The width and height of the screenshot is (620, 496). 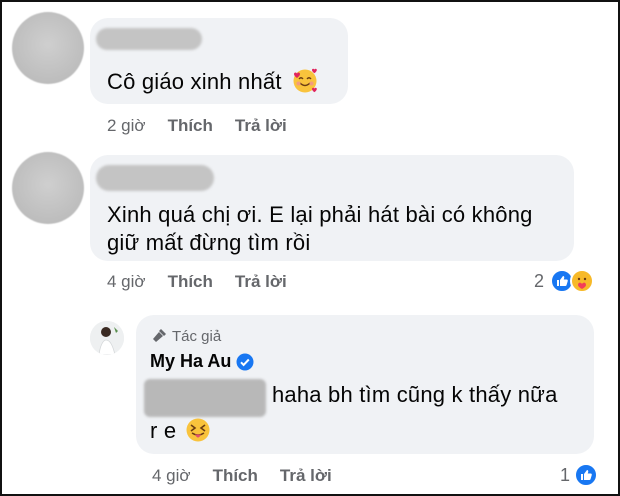 What do you see at coordinates (586, 475) in the screenshot?
I see `like-icon` at bounding box center [586, 475].